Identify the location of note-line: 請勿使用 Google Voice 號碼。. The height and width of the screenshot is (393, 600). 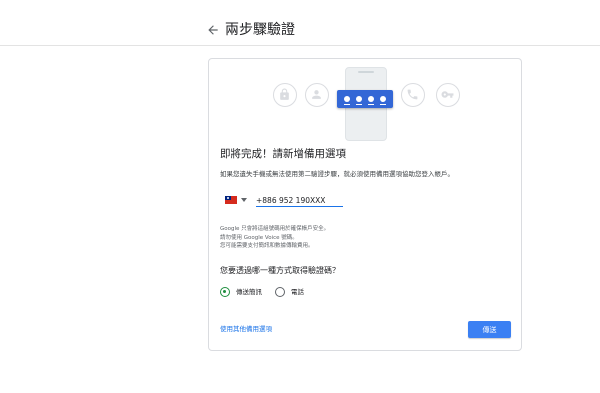
(259, 237).